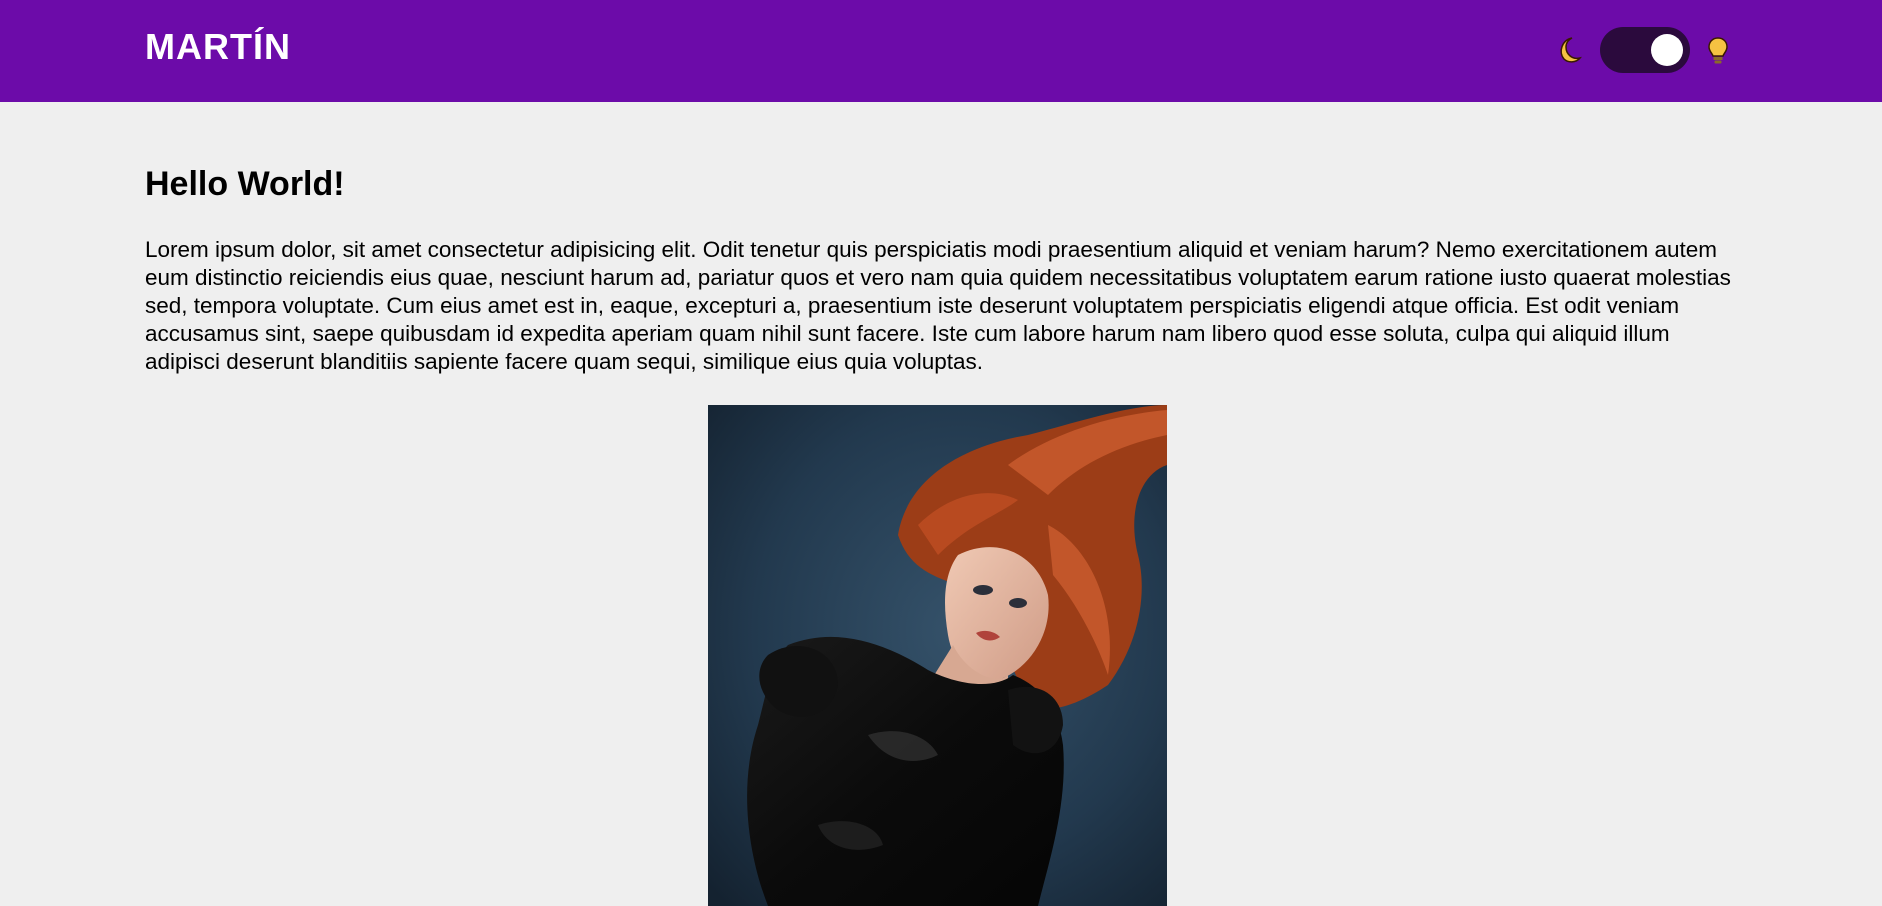 The image size is (1882, 906). What do you see at coordinates (245, 184) in the screenshot?
I see `page-title: Hello World!` at bounding box center [245, 184].